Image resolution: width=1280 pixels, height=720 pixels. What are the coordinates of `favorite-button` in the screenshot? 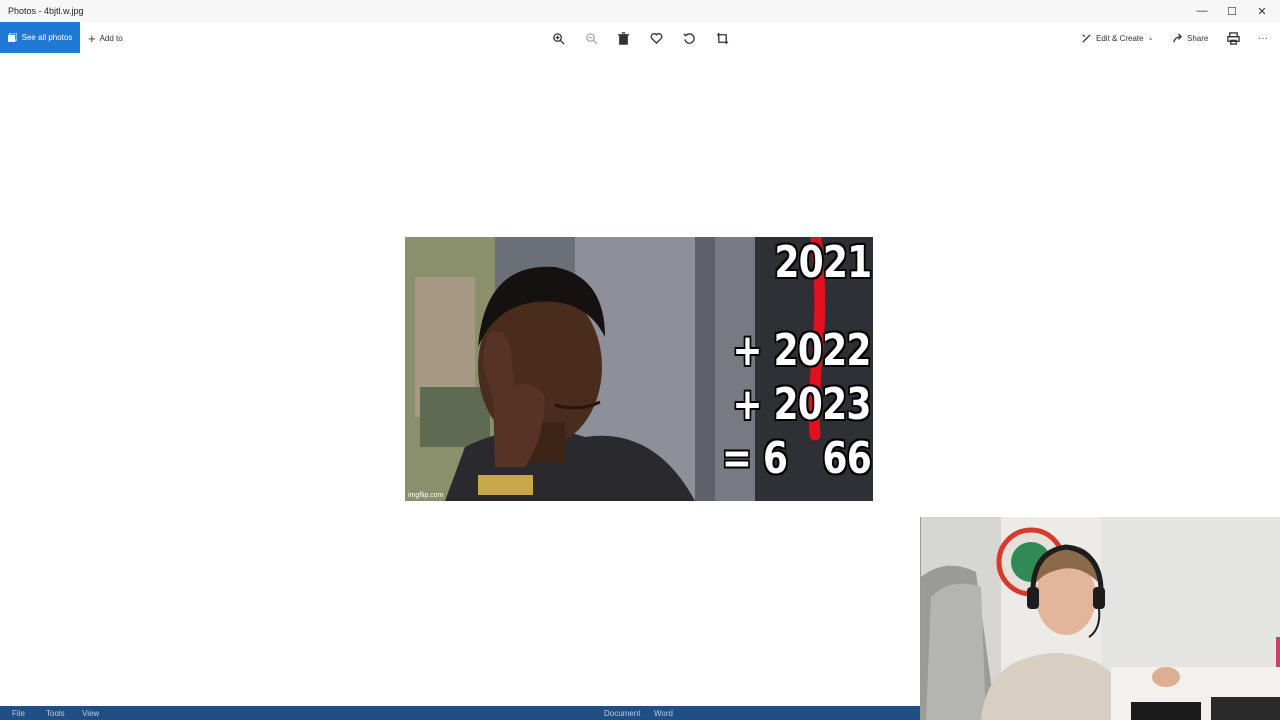 It's located at (656, 38).